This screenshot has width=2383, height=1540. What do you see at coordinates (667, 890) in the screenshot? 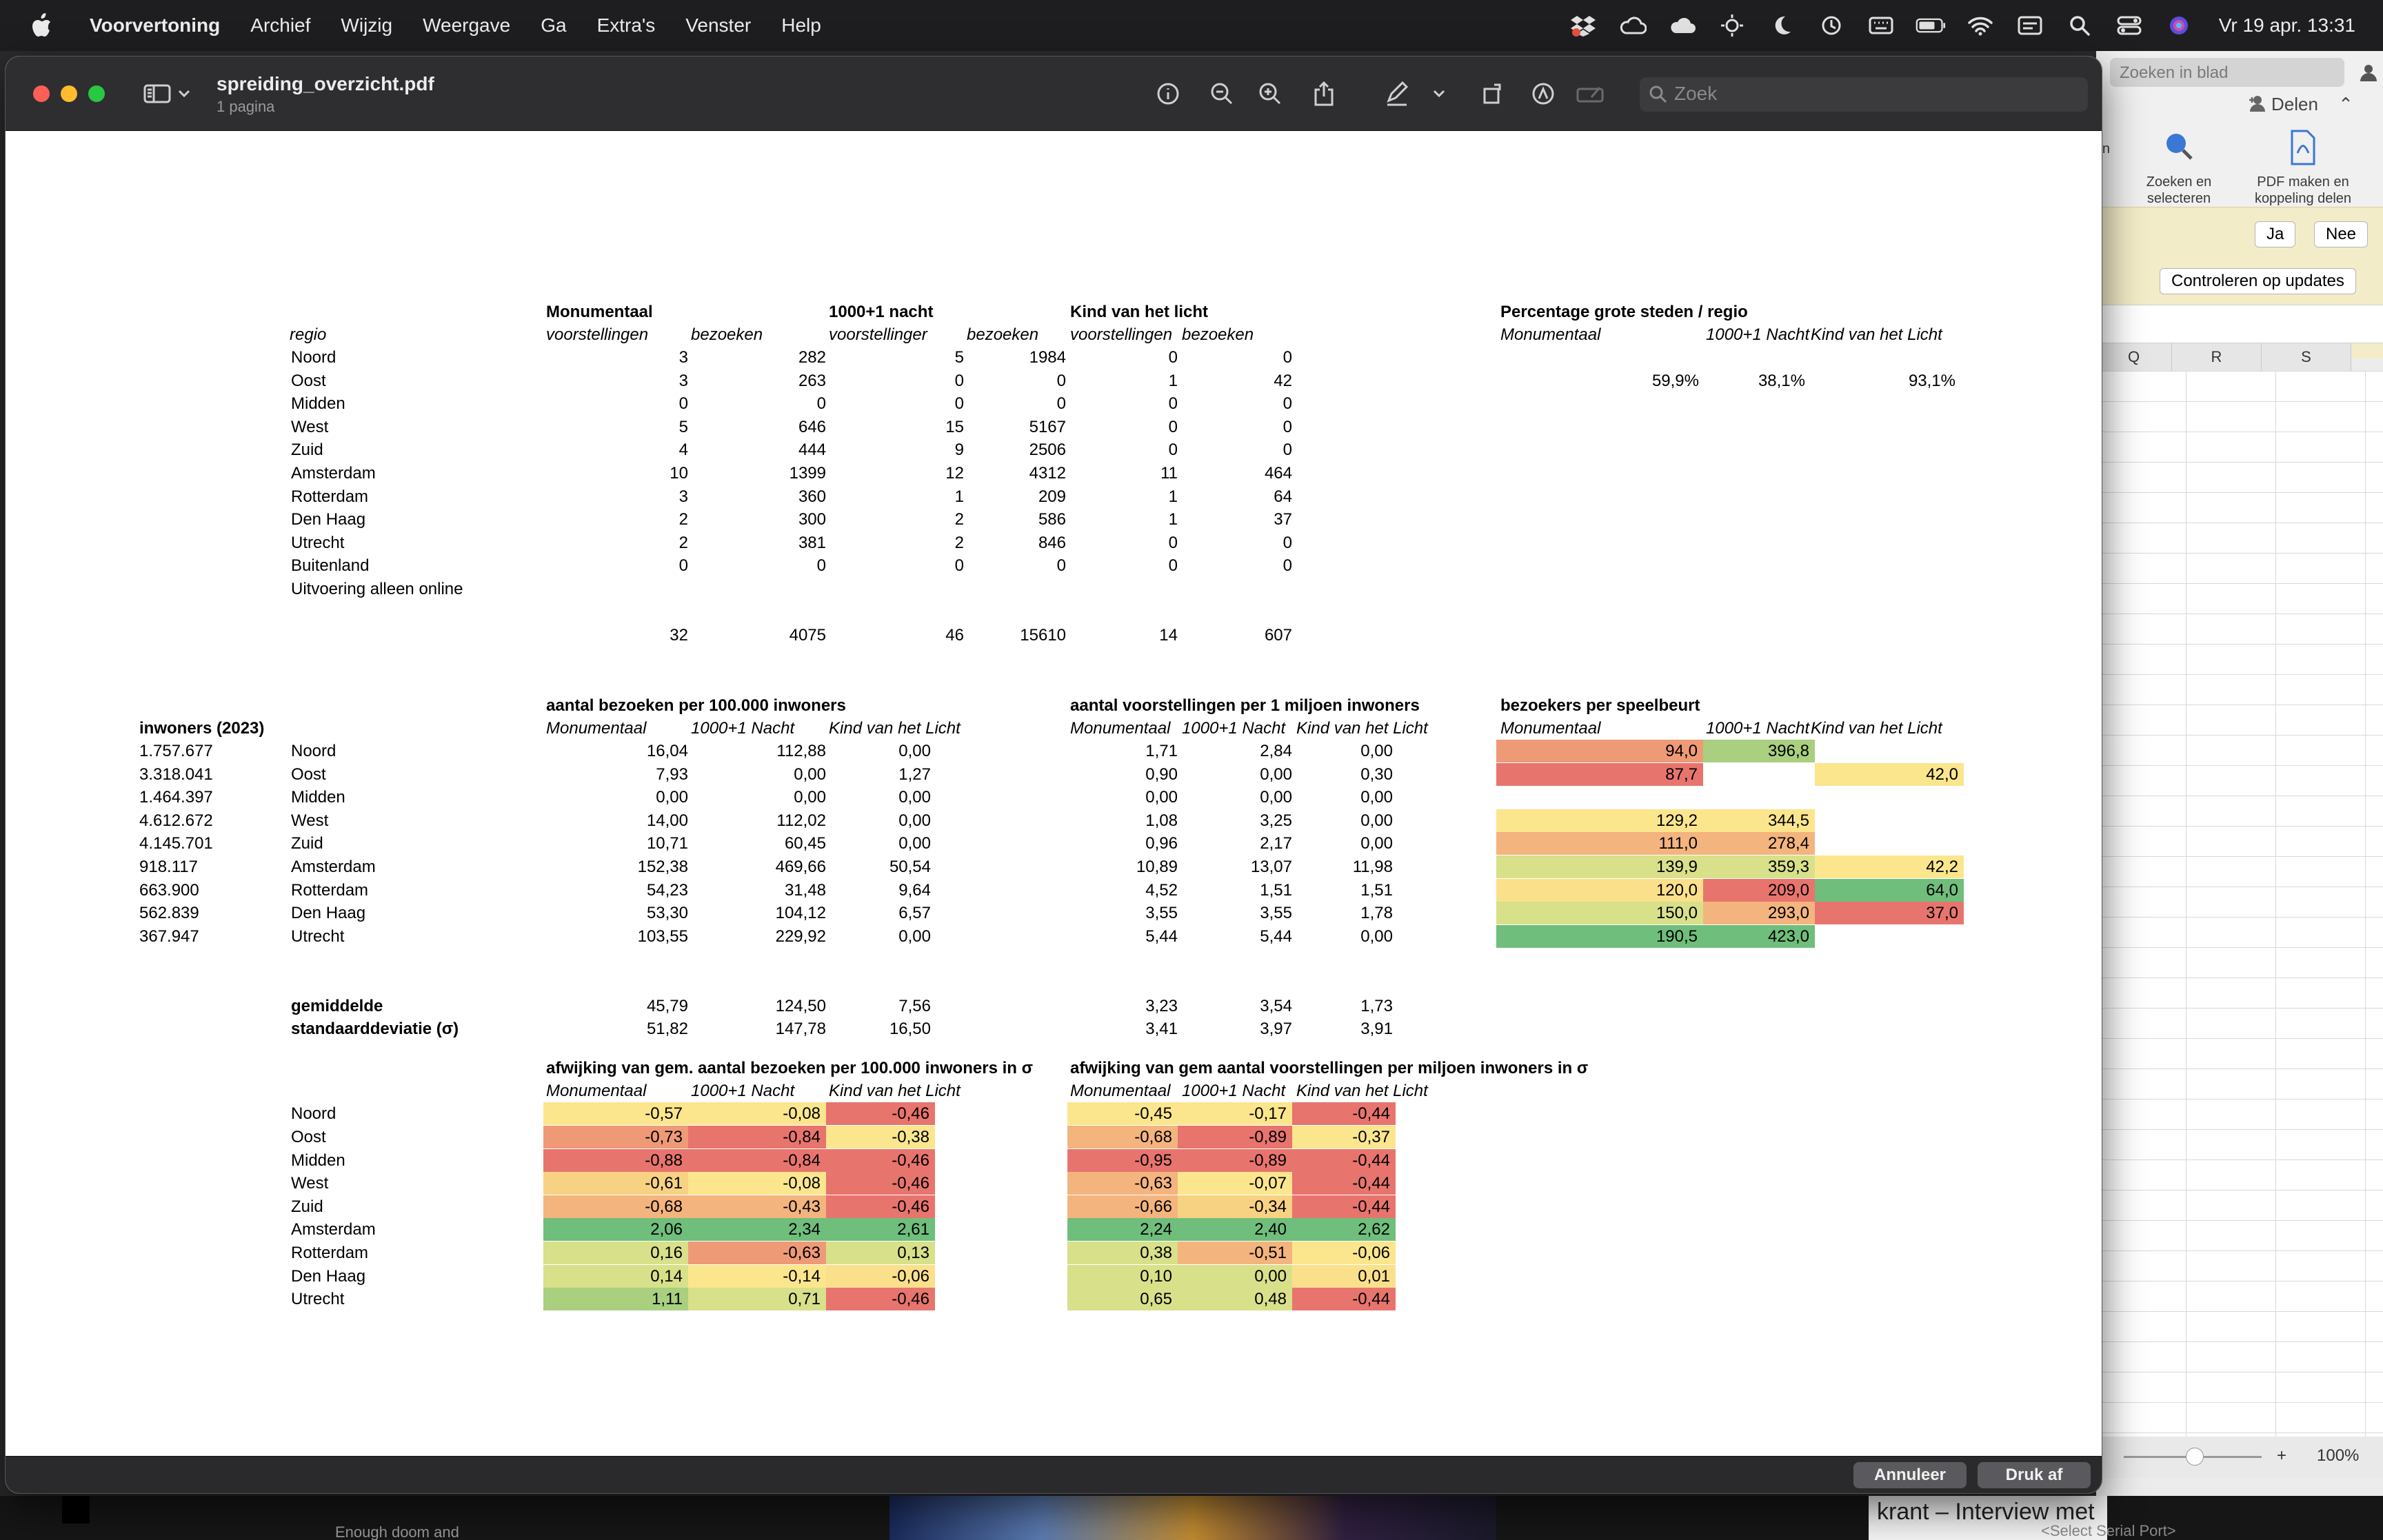
I see `bezoeken-cell: 54,23` at bounding box center [667, 890].